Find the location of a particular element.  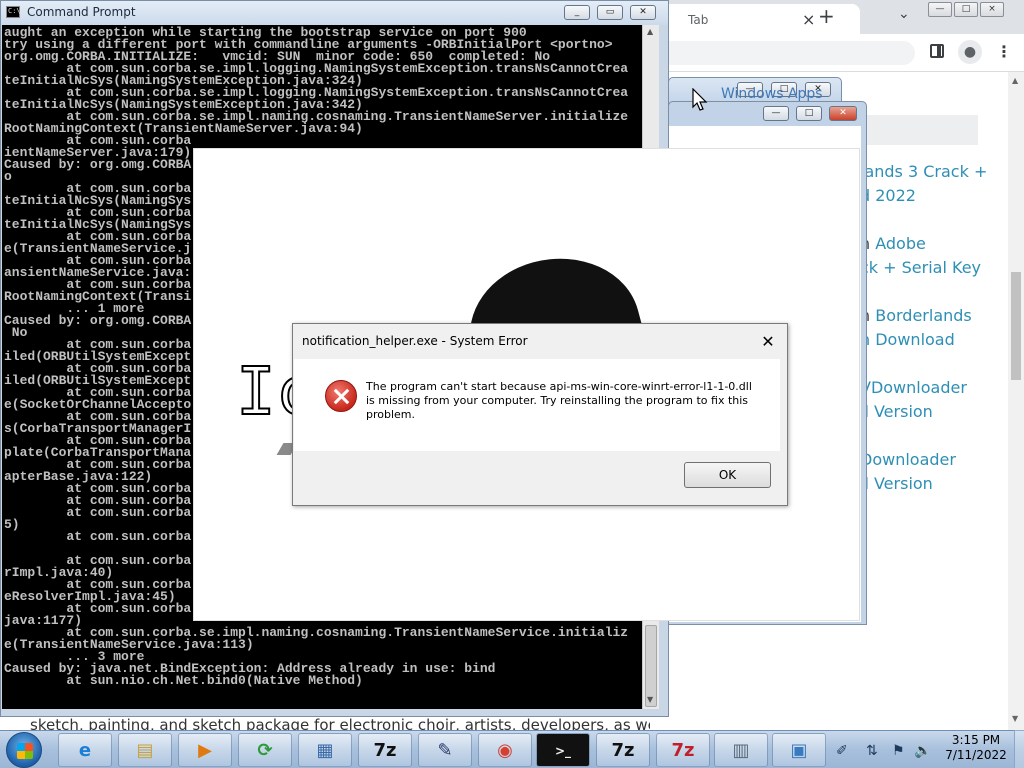

taskbar-7zip-2-button: 7z is located at coordinates (623, 750).